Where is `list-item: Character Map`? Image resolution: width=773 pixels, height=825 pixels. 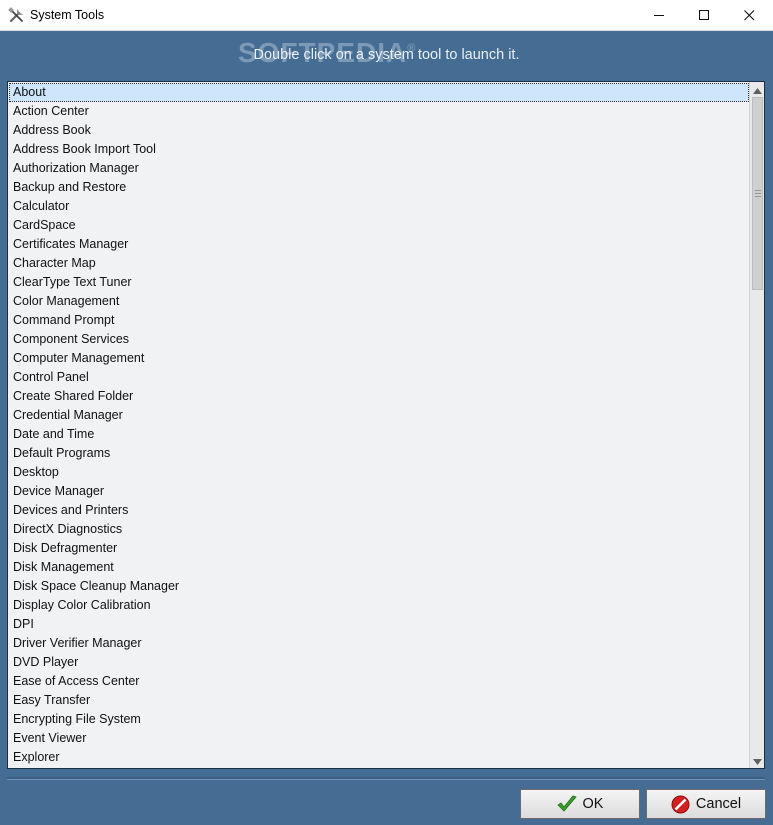 list-item: Character Map is located at coordinates (379, 263).